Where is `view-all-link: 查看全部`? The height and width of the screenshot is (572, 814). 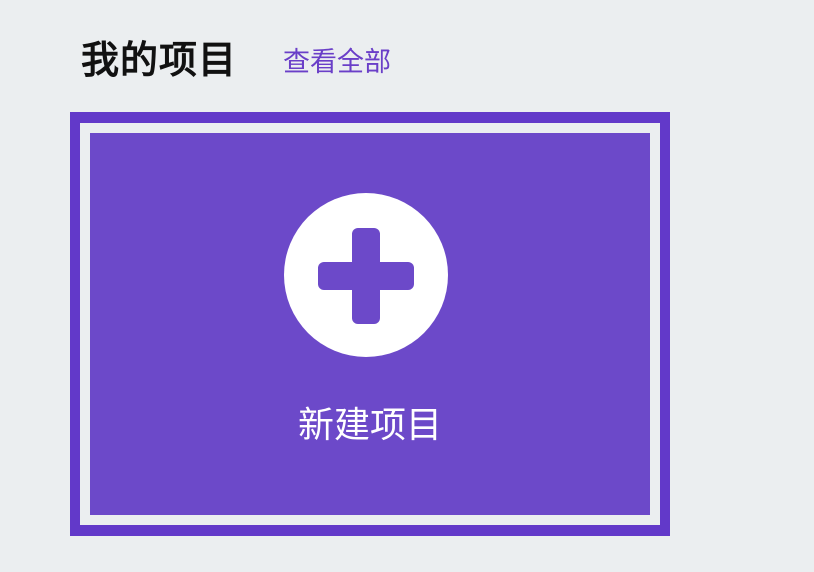 view-all-link: 查看全部 is located at coordinates (337, 60).